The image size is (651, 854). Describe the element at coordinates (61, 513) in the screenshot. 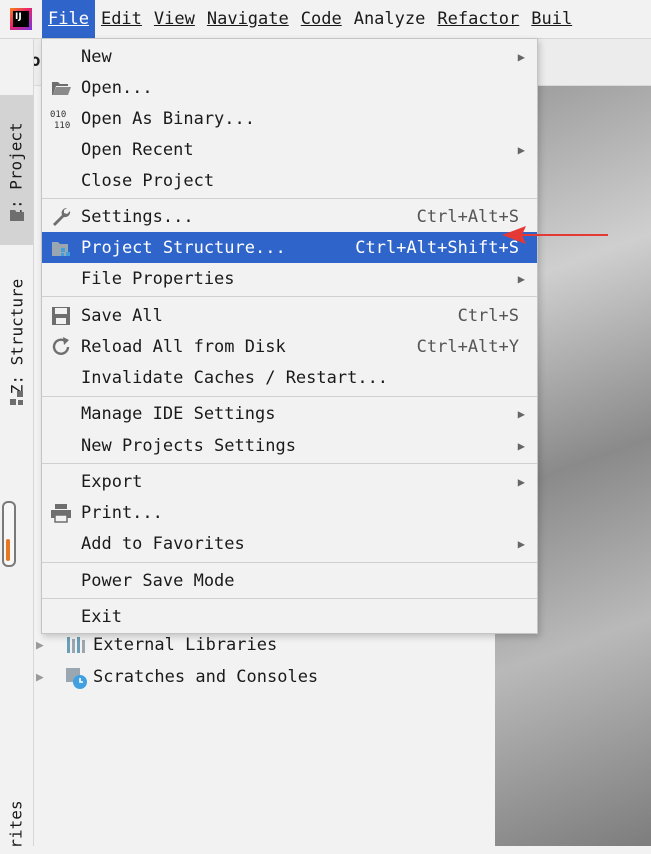

I see `printer-icon` at that location.